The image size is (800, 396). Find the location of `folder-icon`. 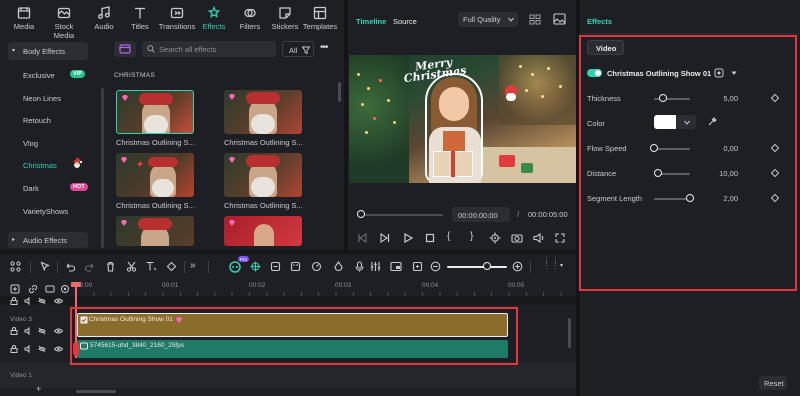

folder-icon is located at coordinates (125, 49).